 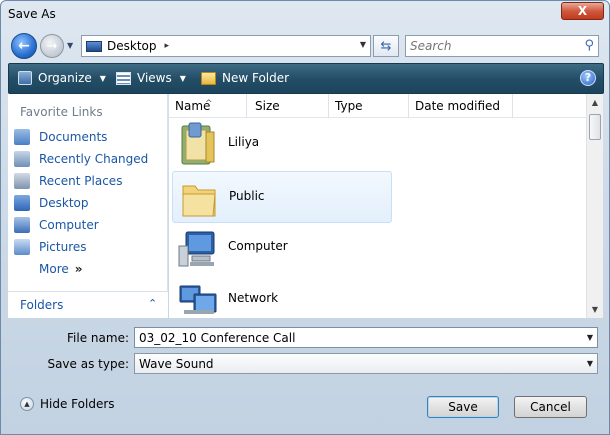 I want to click on column-header-name: Name ^, so click(x=208, y=106).